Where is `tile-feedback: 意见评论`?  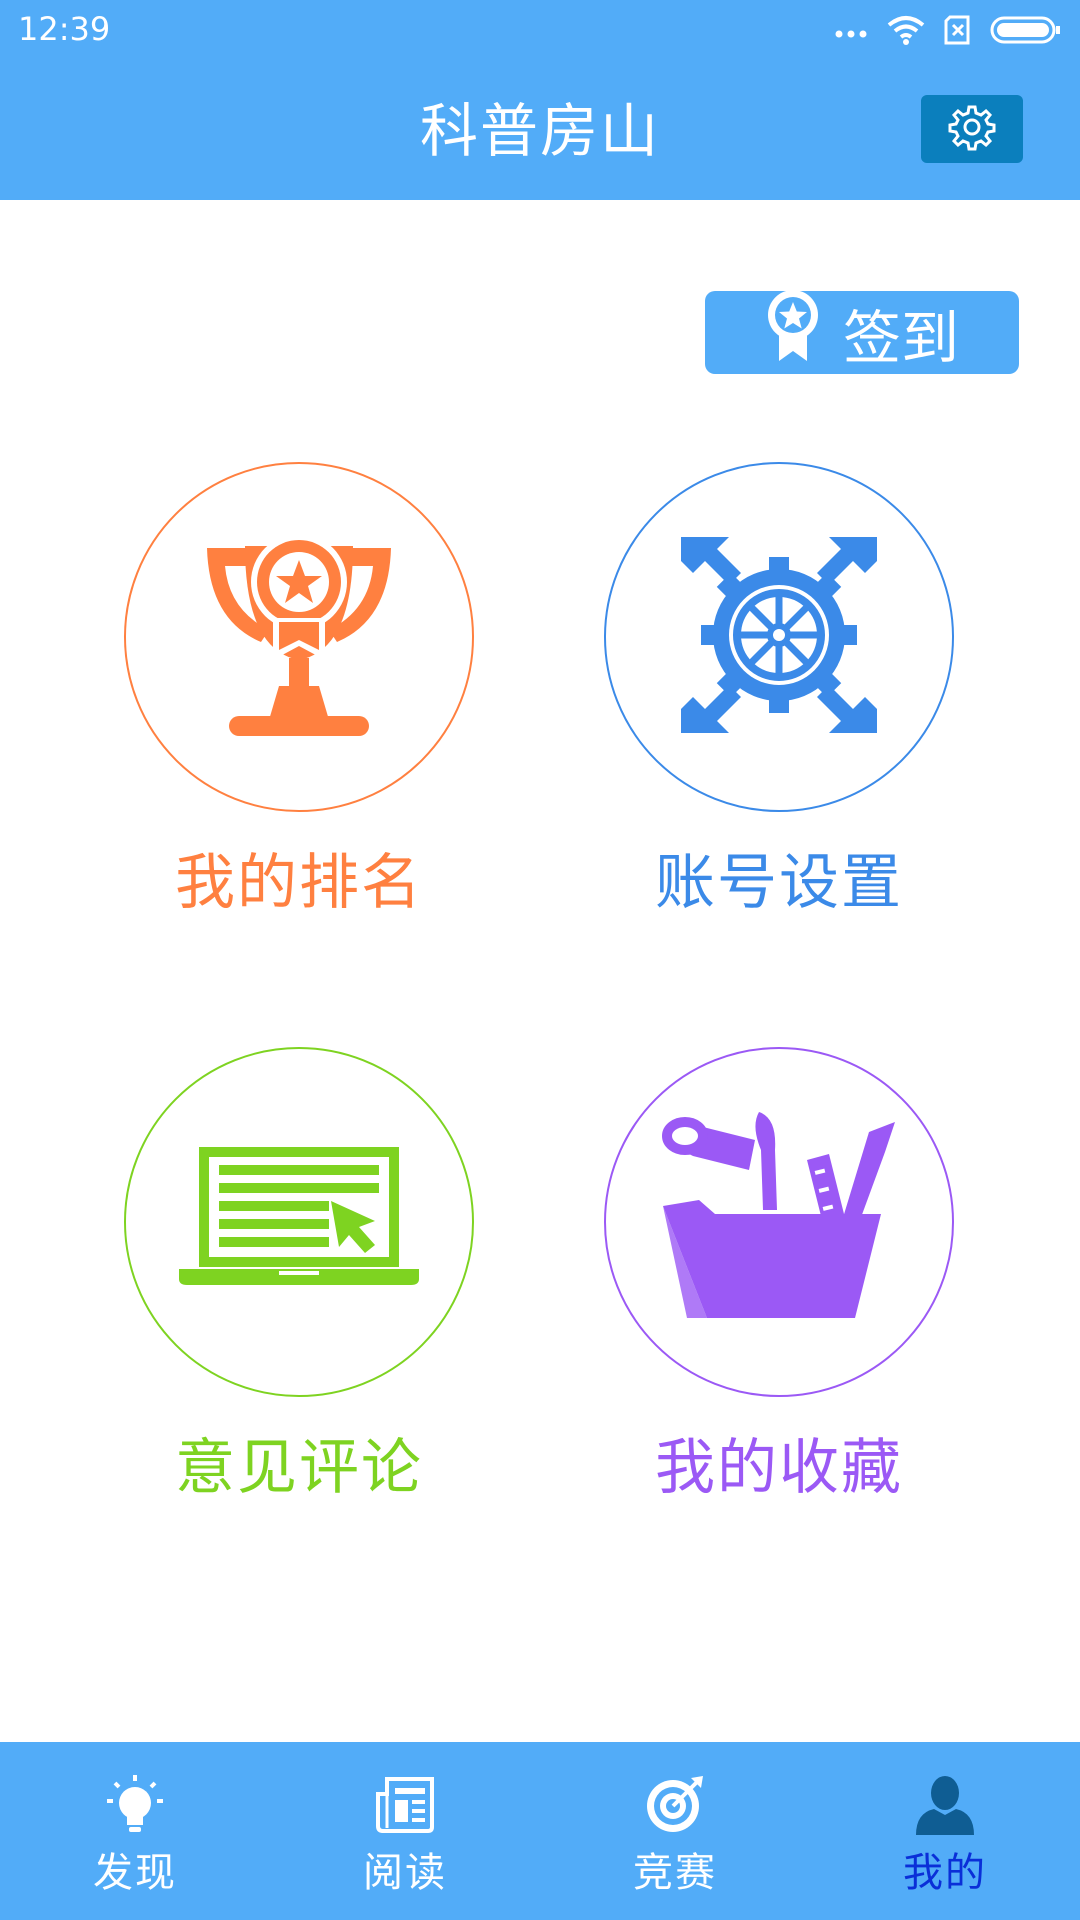
tile-feedback: 意见评论 is located at coordinates (299, 1276).